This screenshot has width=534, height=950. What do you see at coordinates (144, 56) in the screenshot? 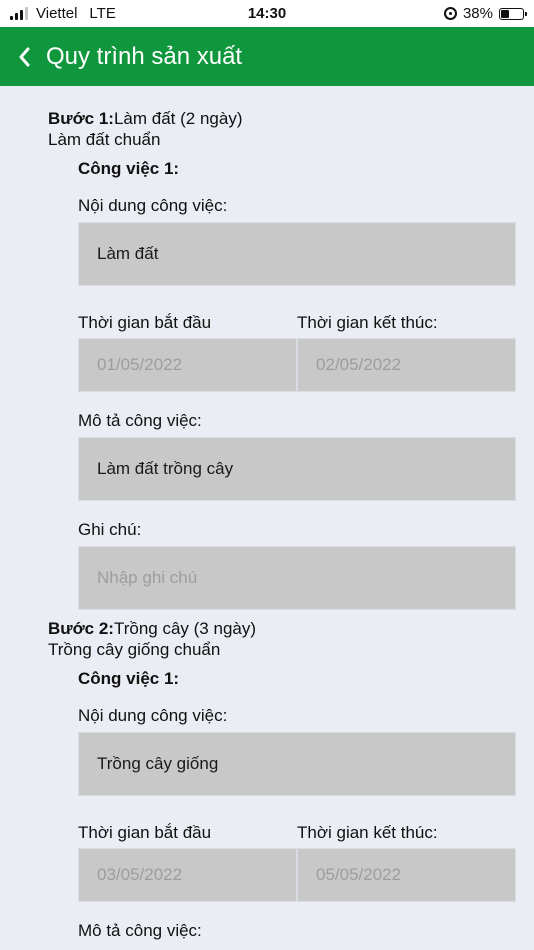
I see `page-title: Quy trình sản xuất` at bounding box center [144, 56].